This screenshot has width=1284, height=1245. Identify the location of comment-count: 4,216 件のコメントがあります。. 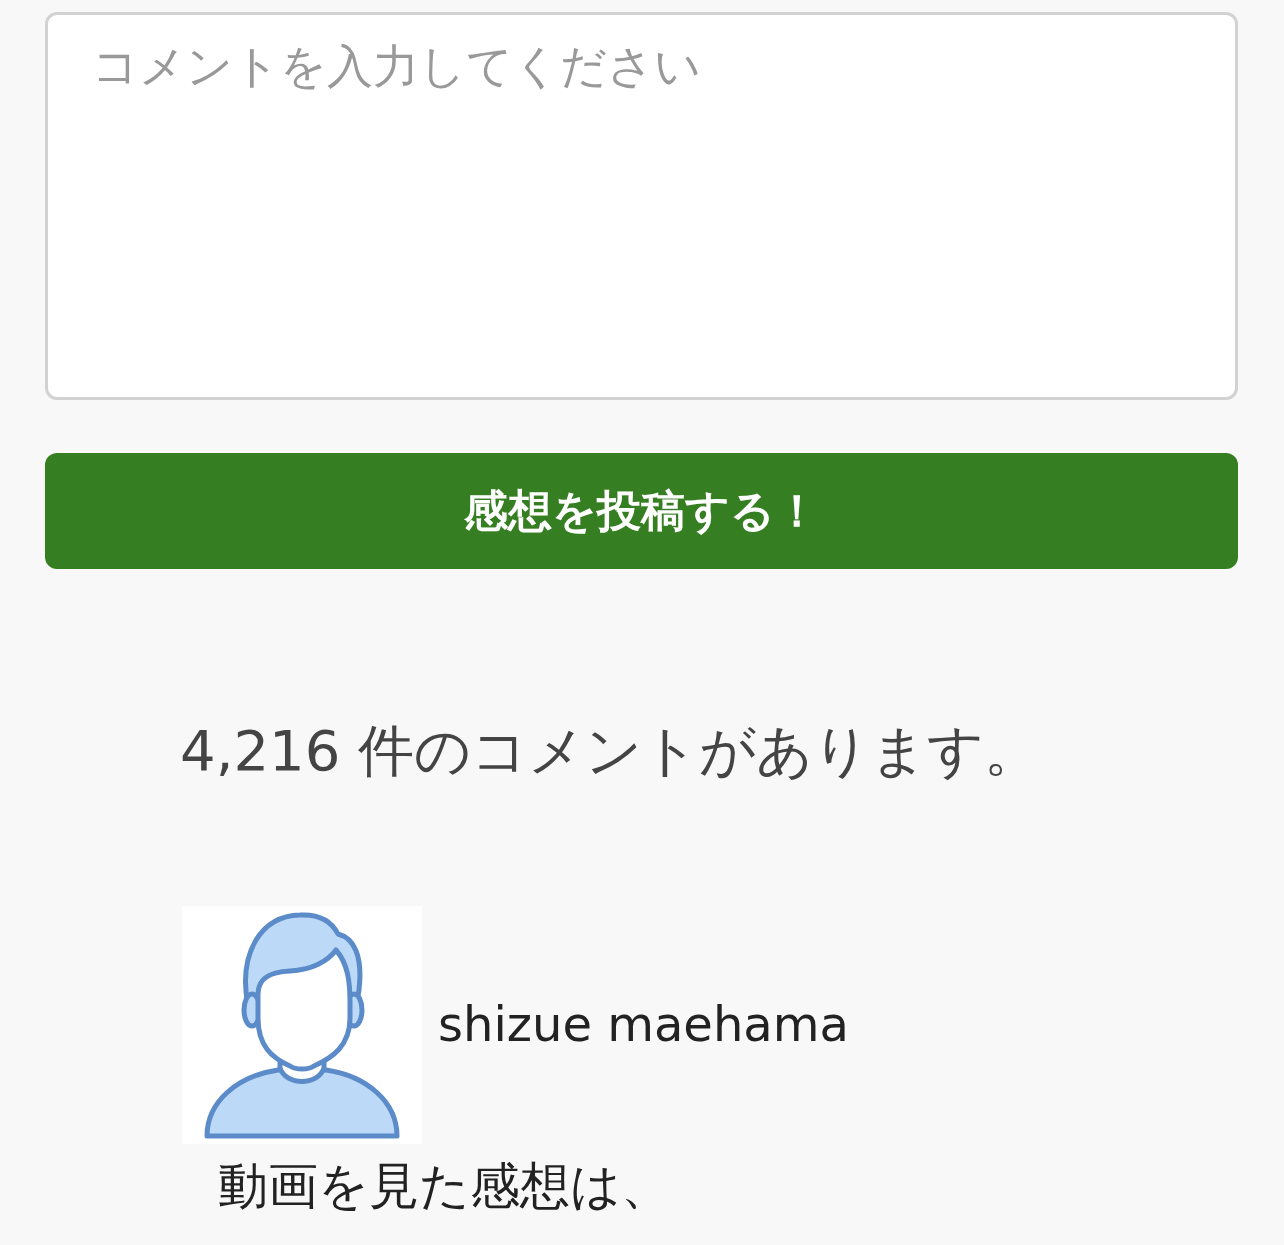
(610, 751).